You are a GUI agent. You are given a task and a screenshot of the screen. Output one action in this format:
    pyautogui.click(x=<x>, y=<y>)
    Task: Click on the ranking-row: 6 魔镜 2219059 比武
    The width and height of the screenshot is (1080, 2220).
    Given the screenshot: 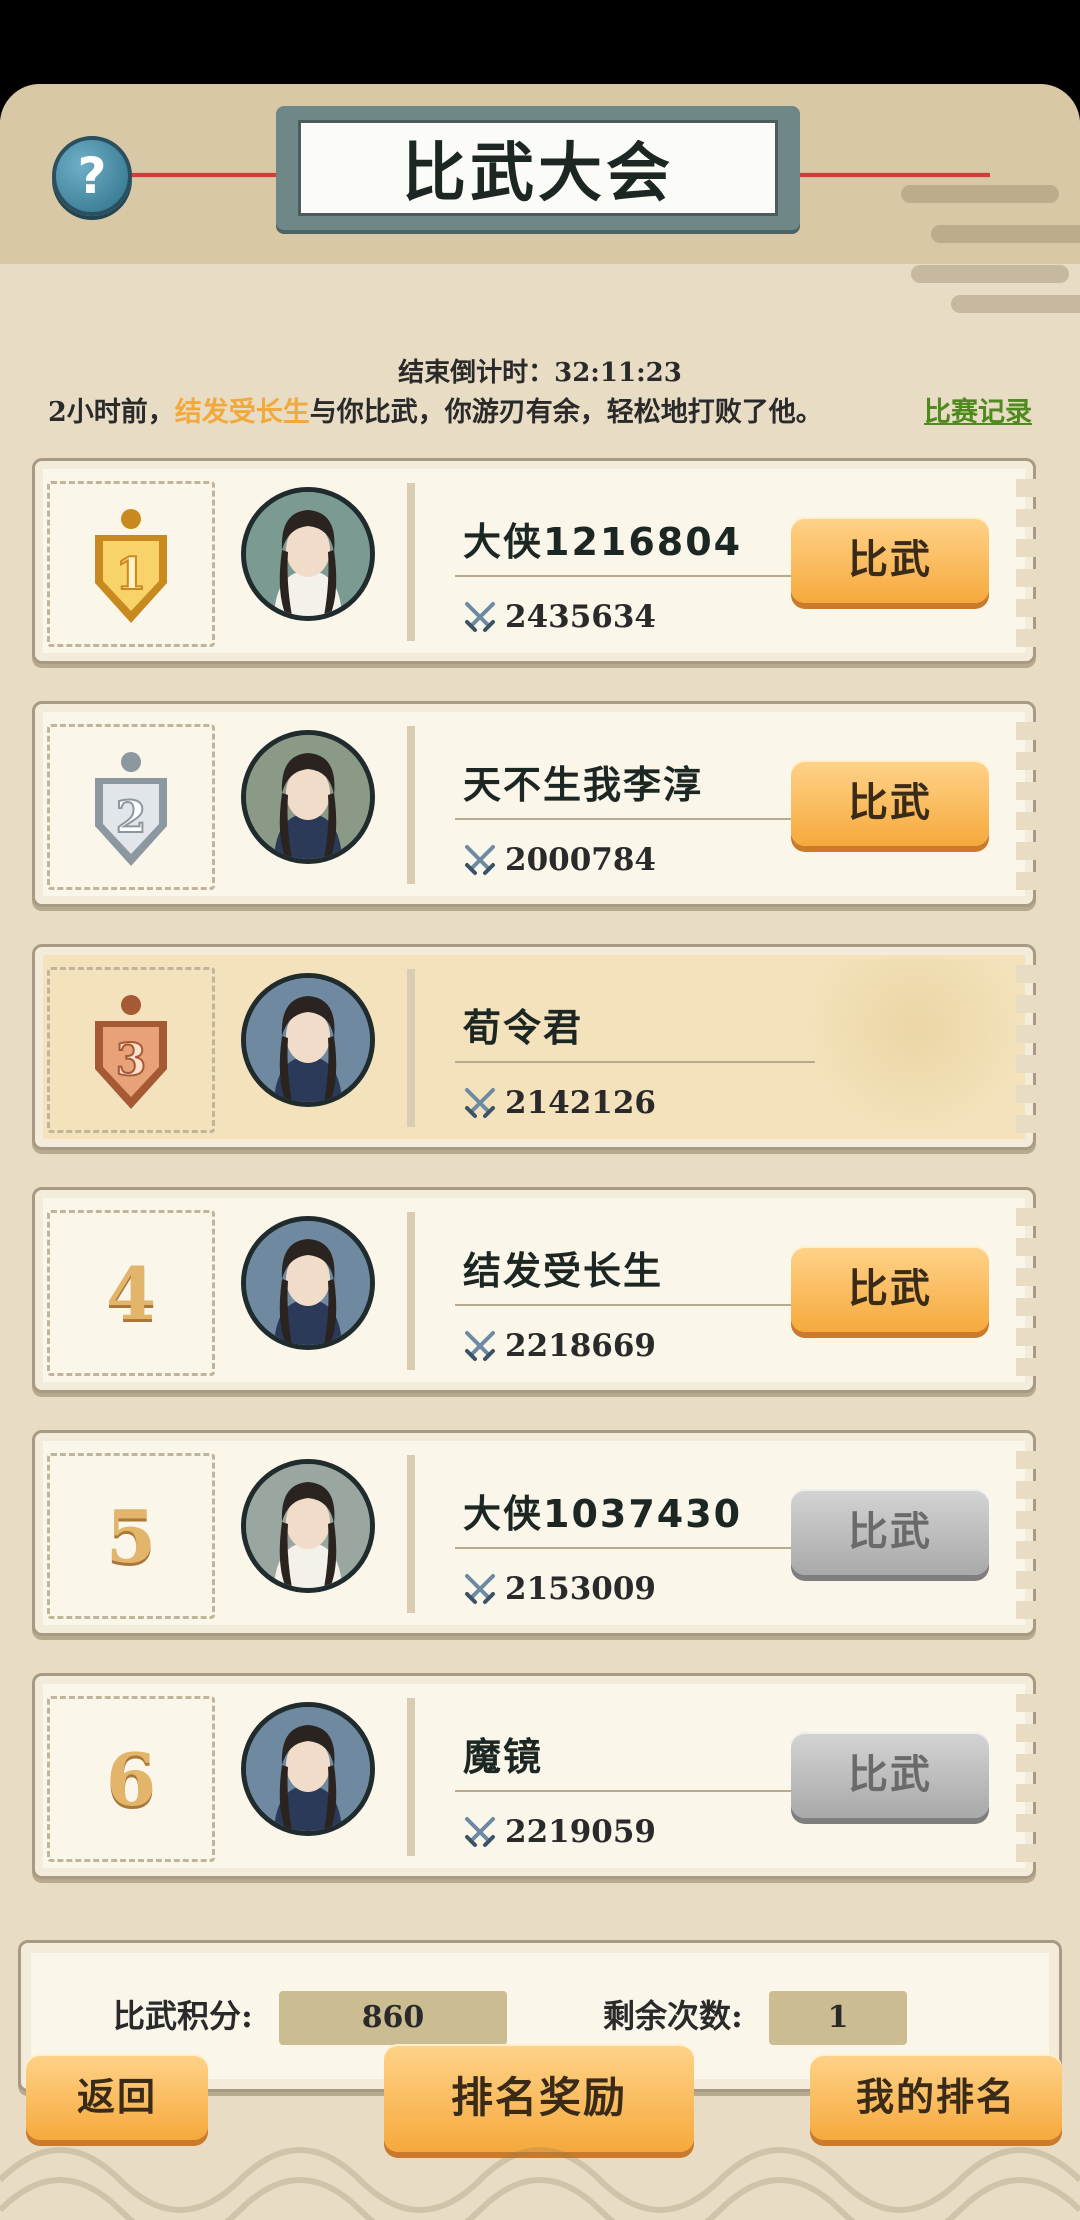 What is the action you would take?
    pyautogui.click(x=534, y=1776)
    